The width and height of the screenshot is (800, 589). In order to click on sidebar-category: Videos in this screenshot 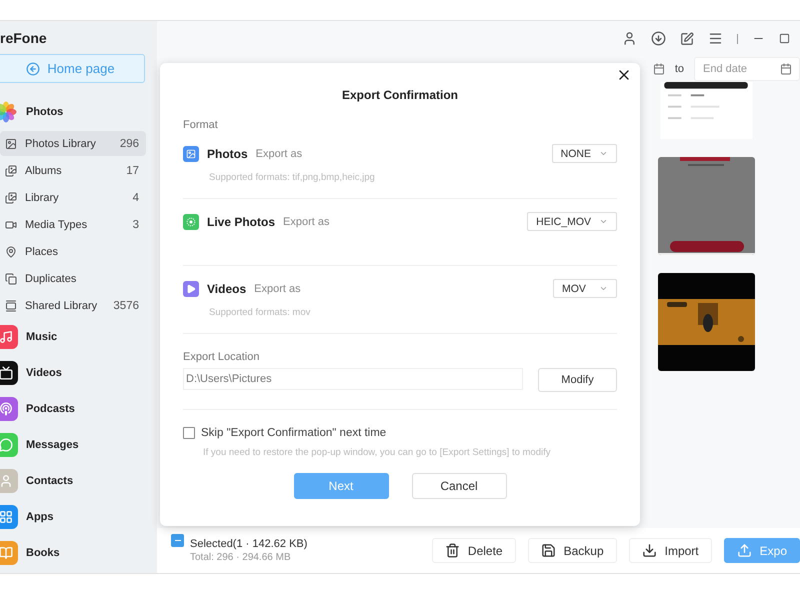, I will do `click(78, 373)`.